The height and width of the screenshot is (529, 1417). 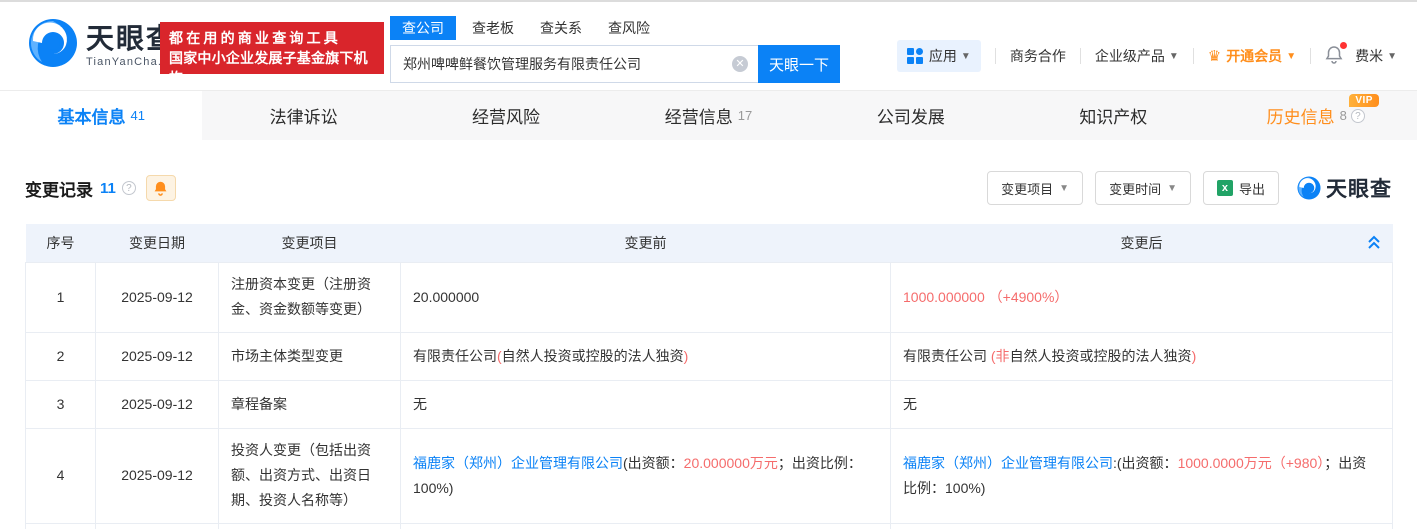 What do you see at coordinates (272, 54) in the screenshot?
I see `promo-banner: 都在用的商业查询工具 国家中小企业发展子基金旗下机构` at bounding box center [272, 54].